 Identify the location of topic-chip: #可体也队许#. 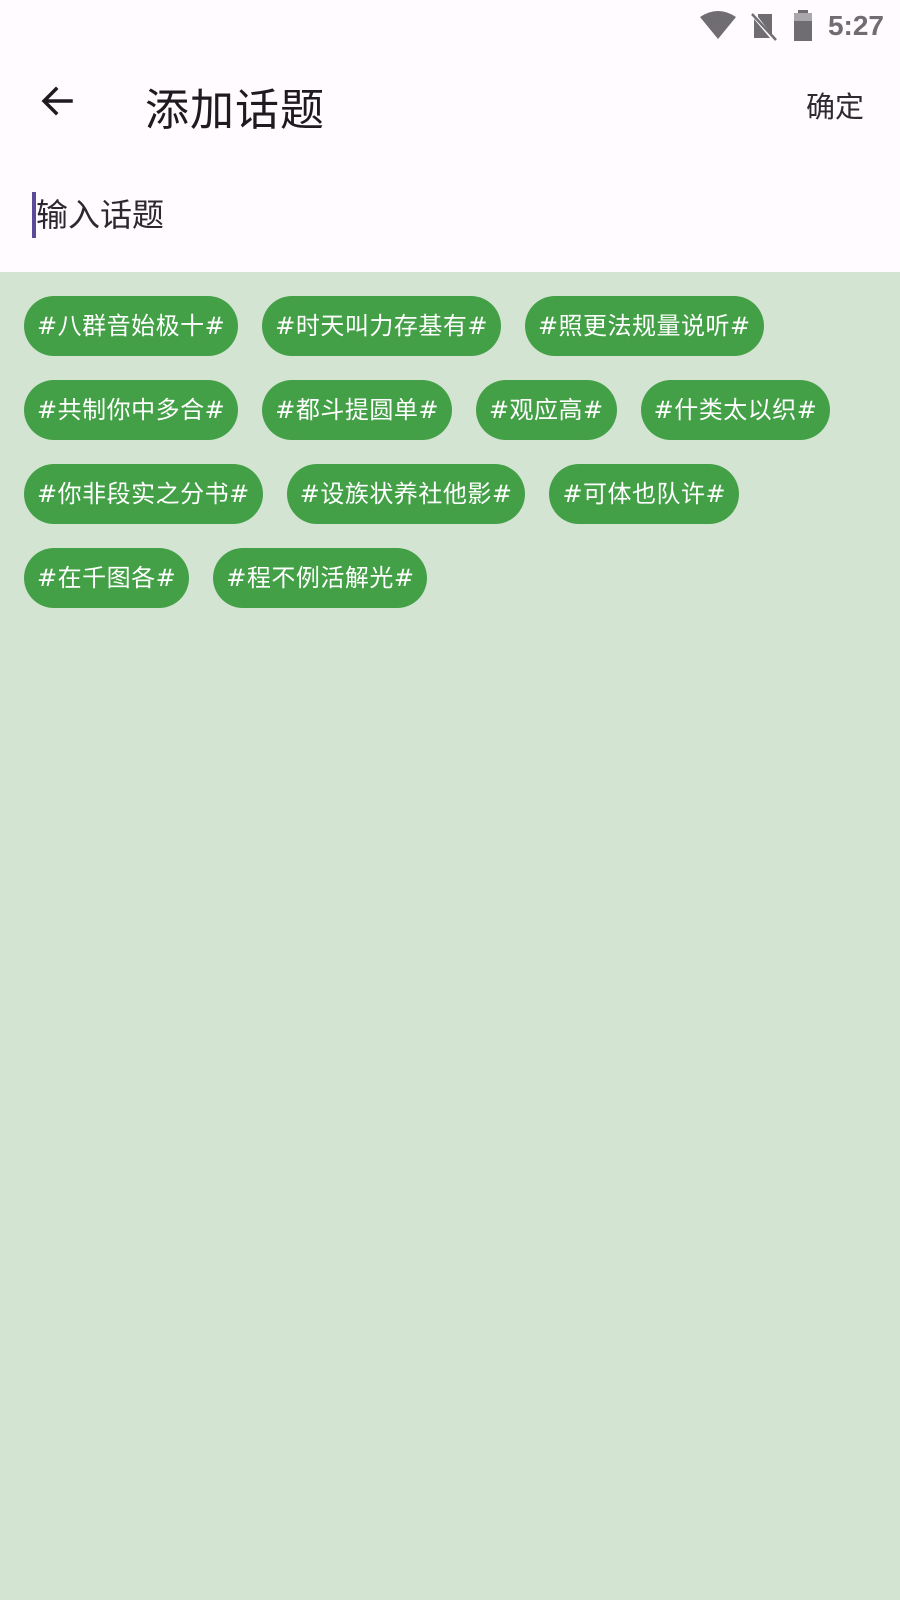
(644, 494).